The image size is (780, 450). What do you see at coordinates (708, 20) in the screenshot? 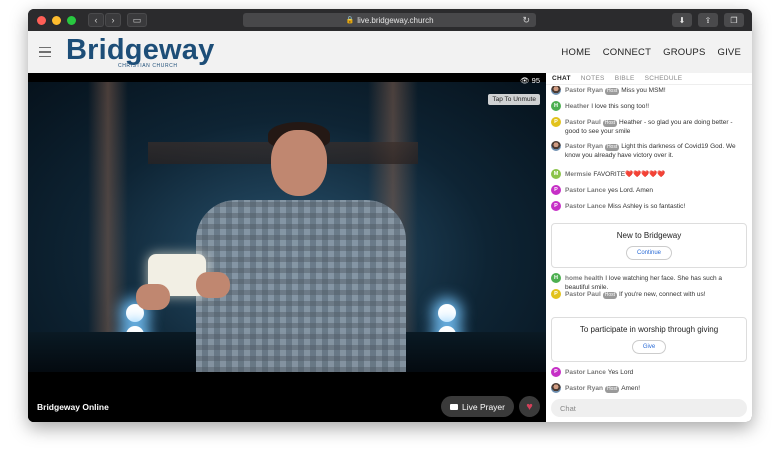
I see `share-button: ⇪` at bounding box center [708, 20].